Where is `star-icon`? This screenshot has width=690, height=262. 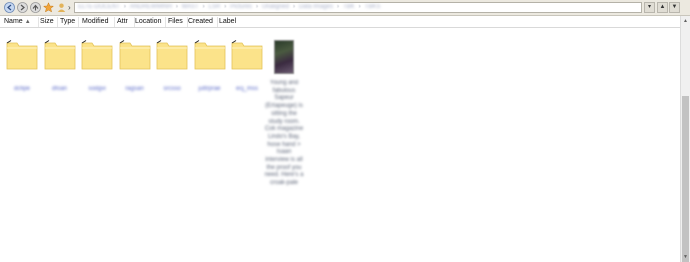
star-icon is located at coordinates (48, 7).